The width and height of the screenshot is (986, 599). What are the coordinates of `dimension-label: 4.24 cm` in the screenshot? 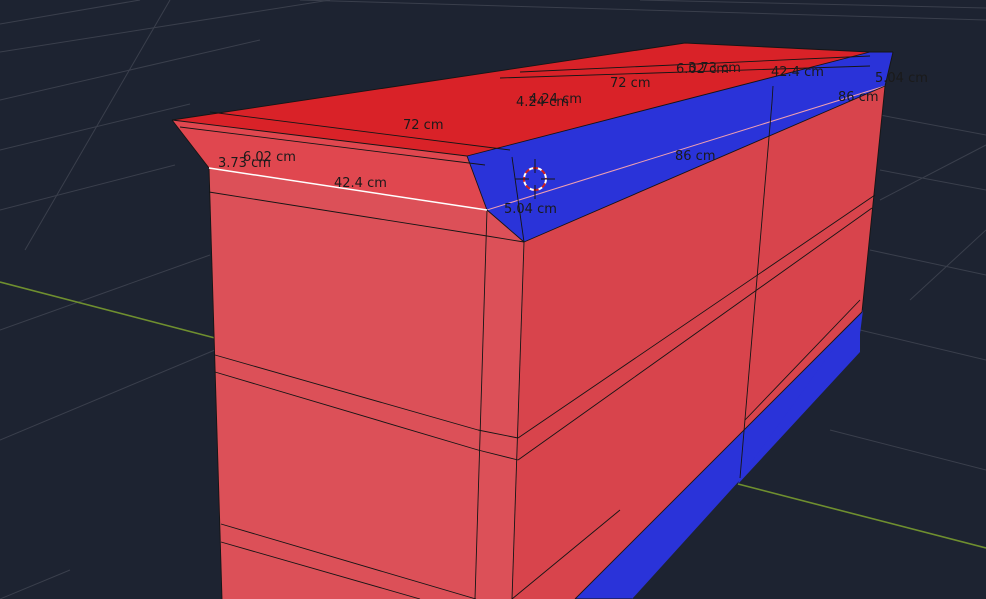 It's located at (542, 102).